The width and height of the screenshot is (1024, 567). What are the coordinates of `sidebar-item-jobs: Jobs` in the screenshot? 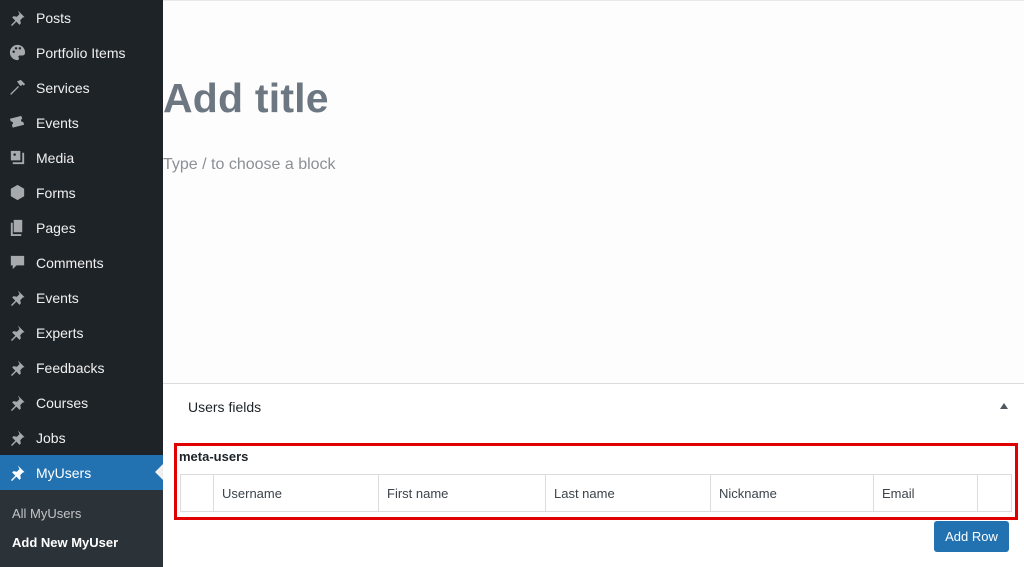 It's located at (81, 437).